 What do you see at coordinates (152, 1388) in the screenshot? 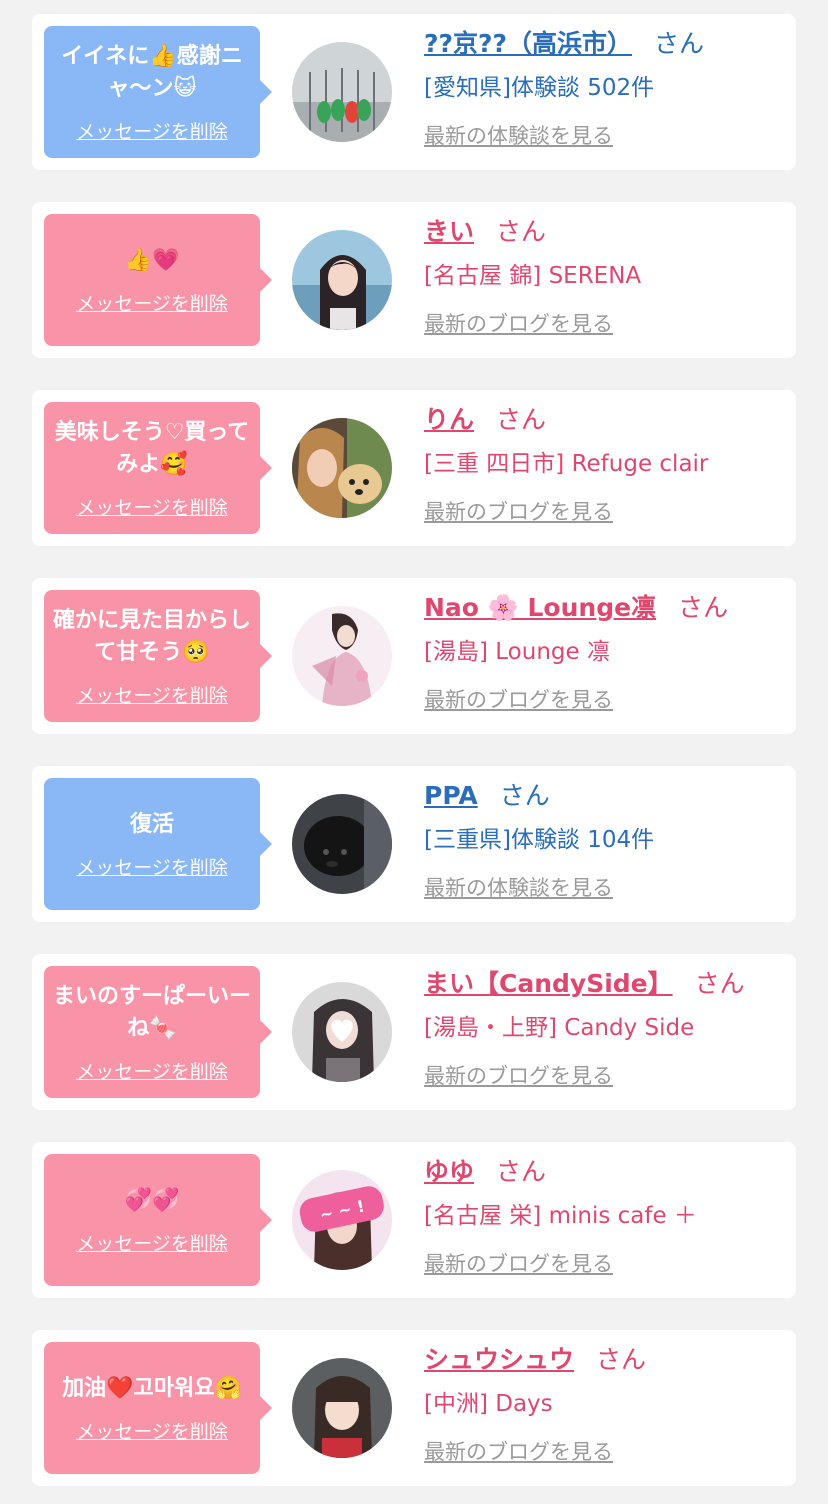
I see `message-text: 加油❤️고마워요🤗` at bounding box center [152, 1388].